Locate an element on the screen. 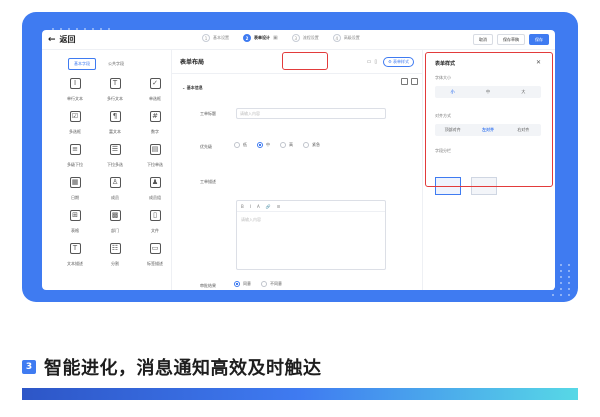 The image size is (600, 417). field-item: T 多行文本 is located at coordinates (115, 90).